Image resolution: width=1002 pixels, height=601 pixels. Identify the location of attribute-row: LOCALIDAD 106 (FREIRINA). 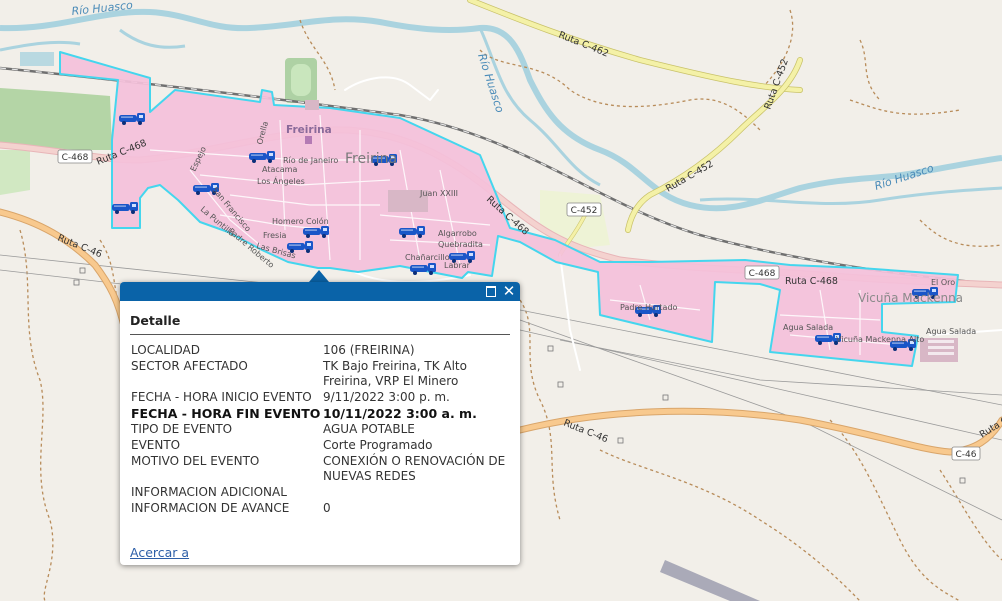
(323, 351).